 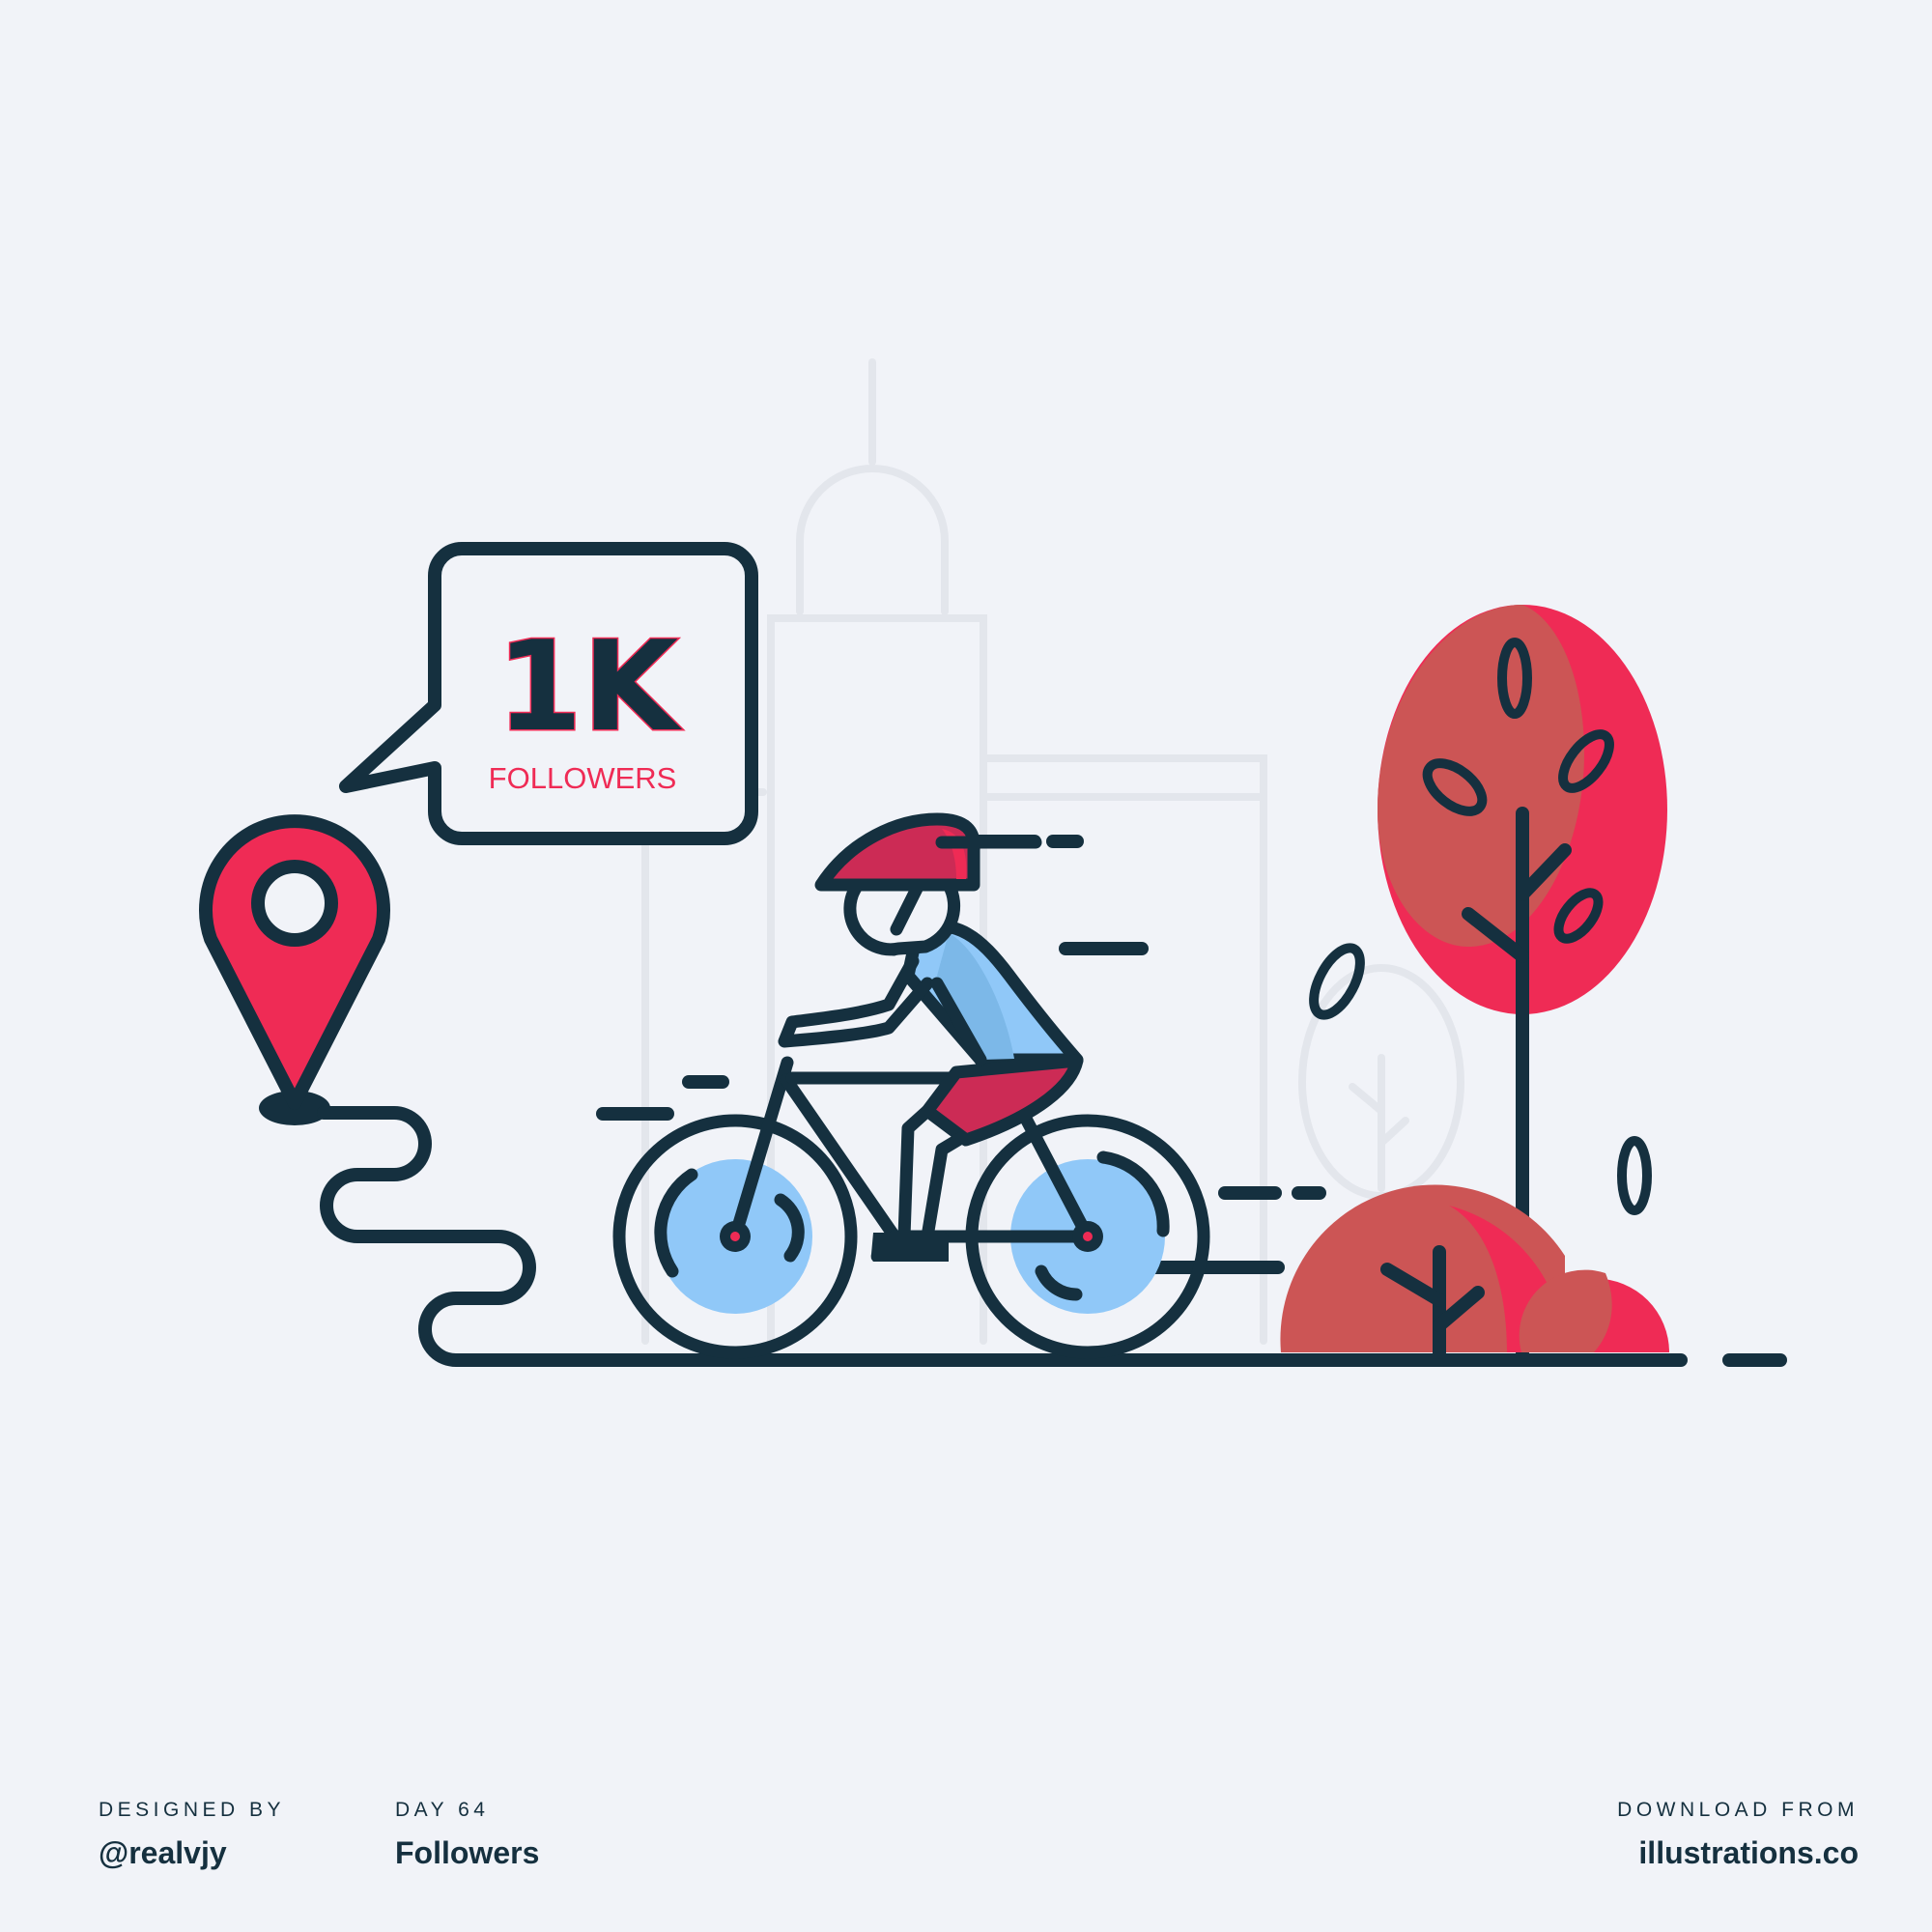 I want to click on designed-by-label: DESIGNED BY, so click(x=192, y=1810).